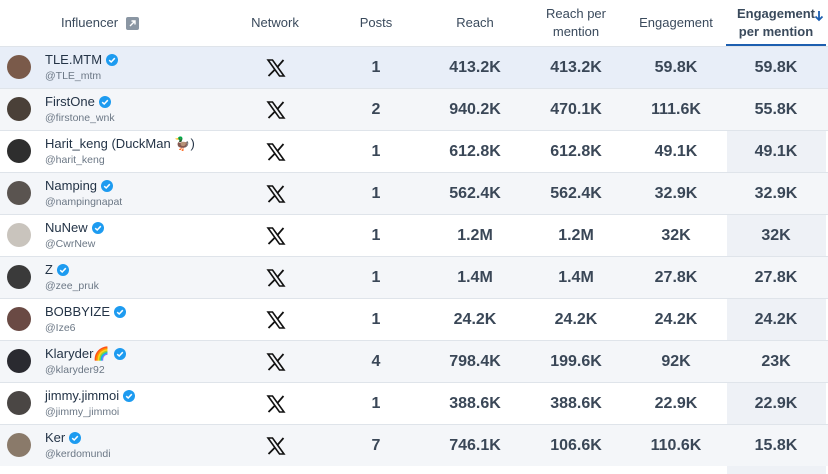 The width and height of the screenshot is (828, 474). Describe the element at coordinates (676, 193) in the screenshot. I see `cell-engagement: 32.9K` at that location.